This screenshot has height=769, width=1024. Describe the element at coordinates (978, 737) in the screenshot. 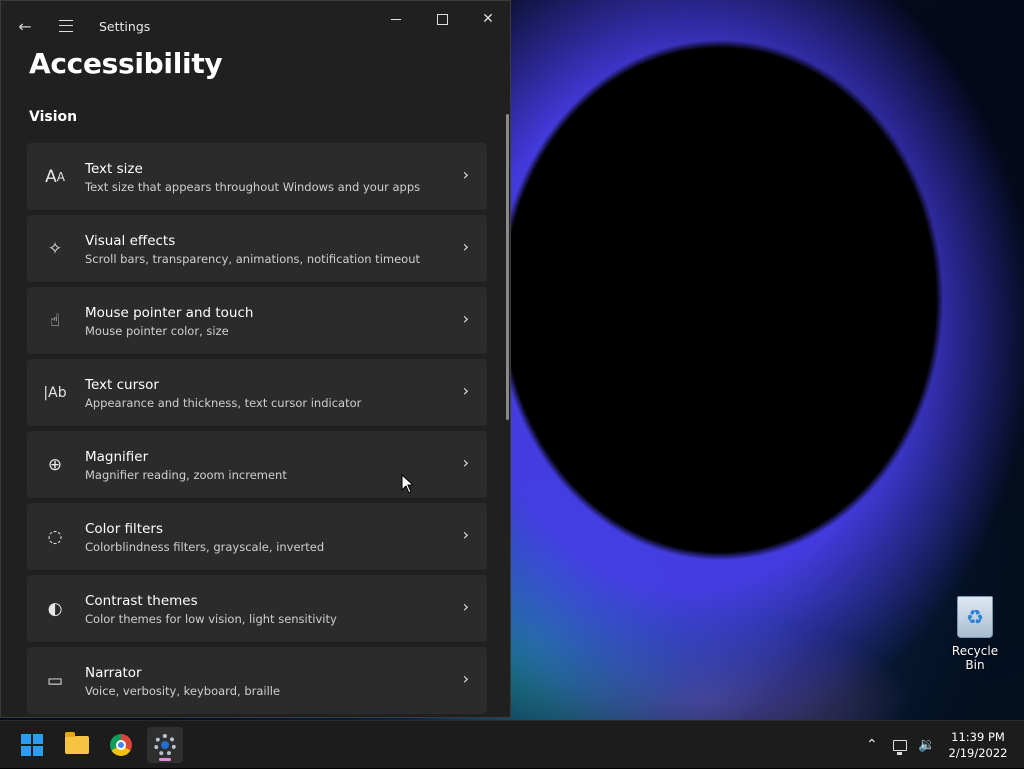

I see `clock-time: 11:39 PM` at that location.